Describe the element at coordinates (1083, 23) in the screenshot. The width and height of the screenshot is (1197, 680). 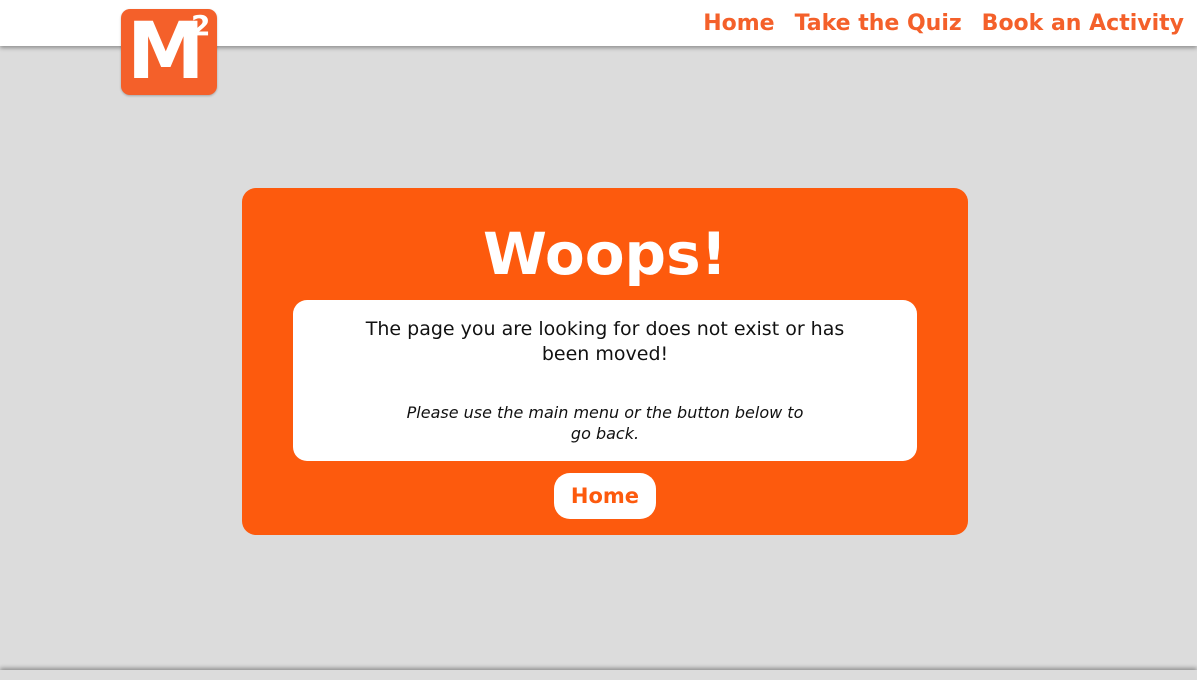
I see `nav-link-book-an-activity: Book an Activity` at that location.